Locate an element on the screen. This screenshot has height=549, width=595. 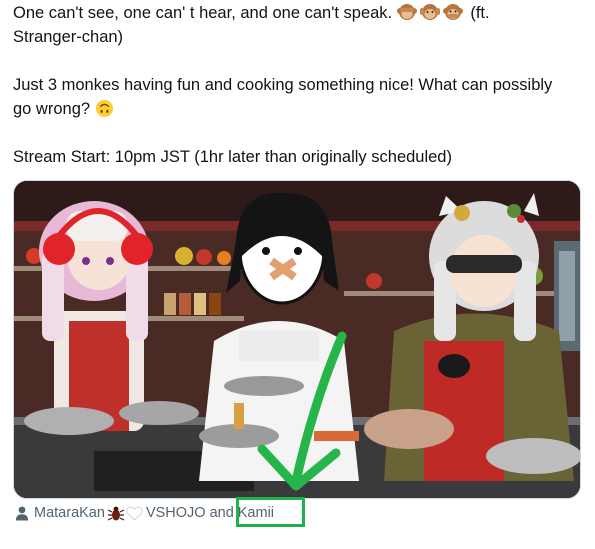
hear-no-evil-monkey-icon is located at coordinates (429, 12).